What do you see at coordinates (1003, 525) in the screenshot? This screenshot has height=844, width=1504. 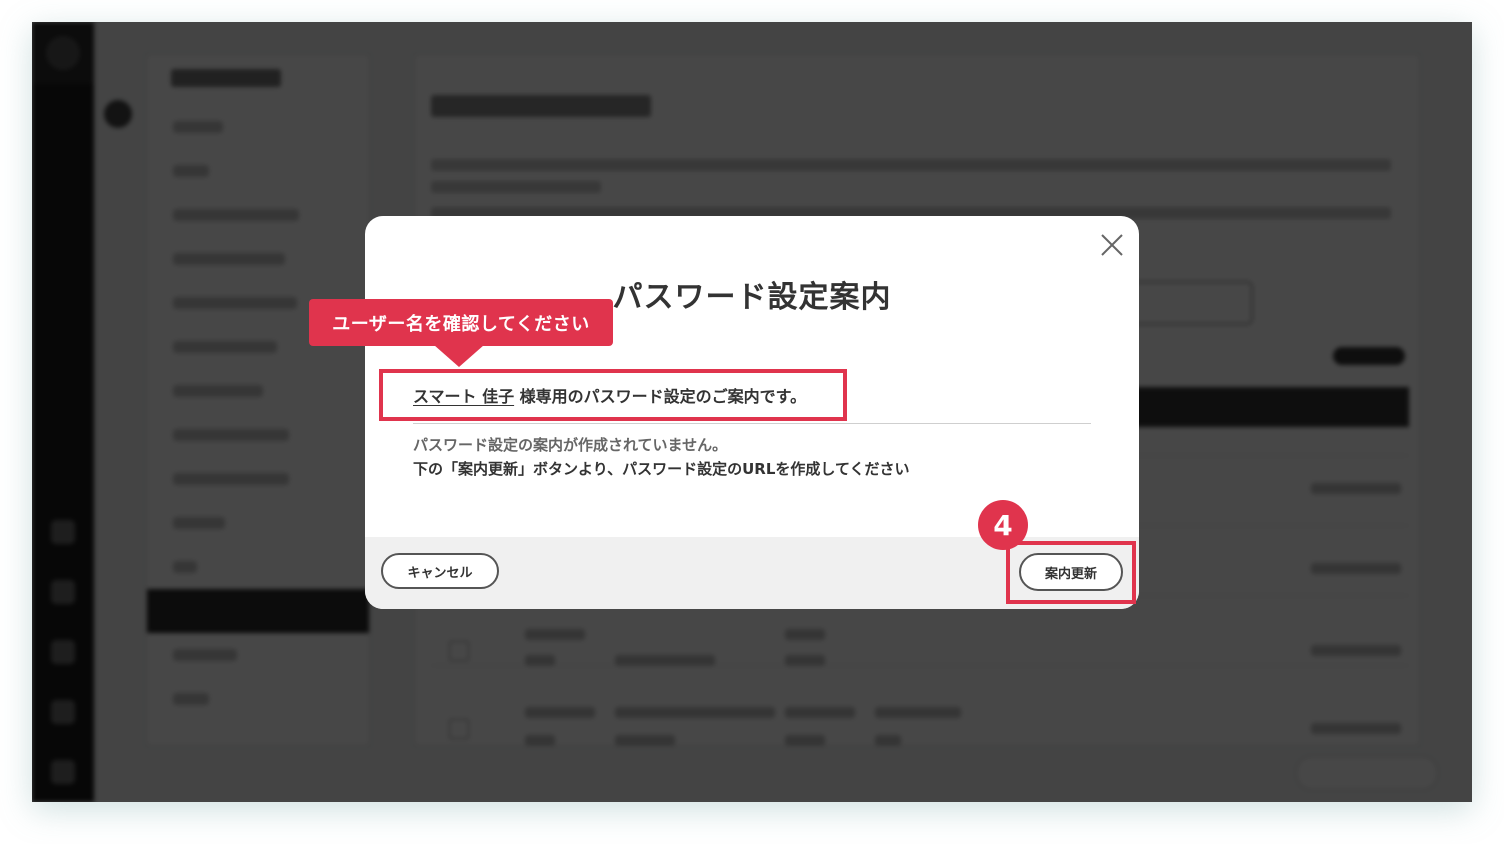 I see `step-number-badge: 4` at bounding box center [1003, 525].